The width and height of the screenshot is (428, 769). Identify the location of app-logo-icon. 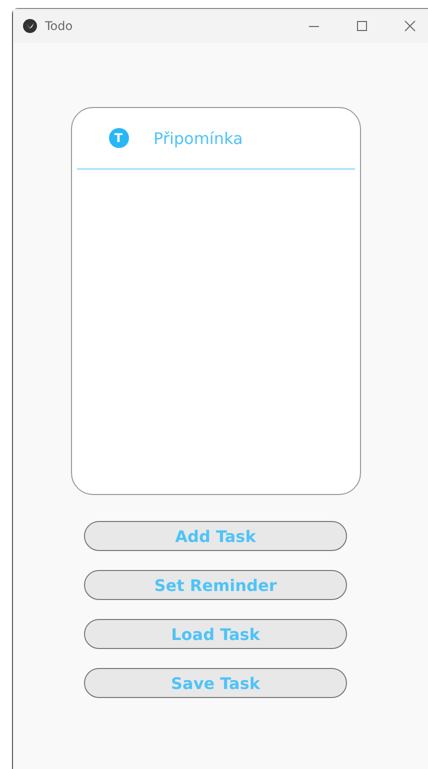
(30, 26).